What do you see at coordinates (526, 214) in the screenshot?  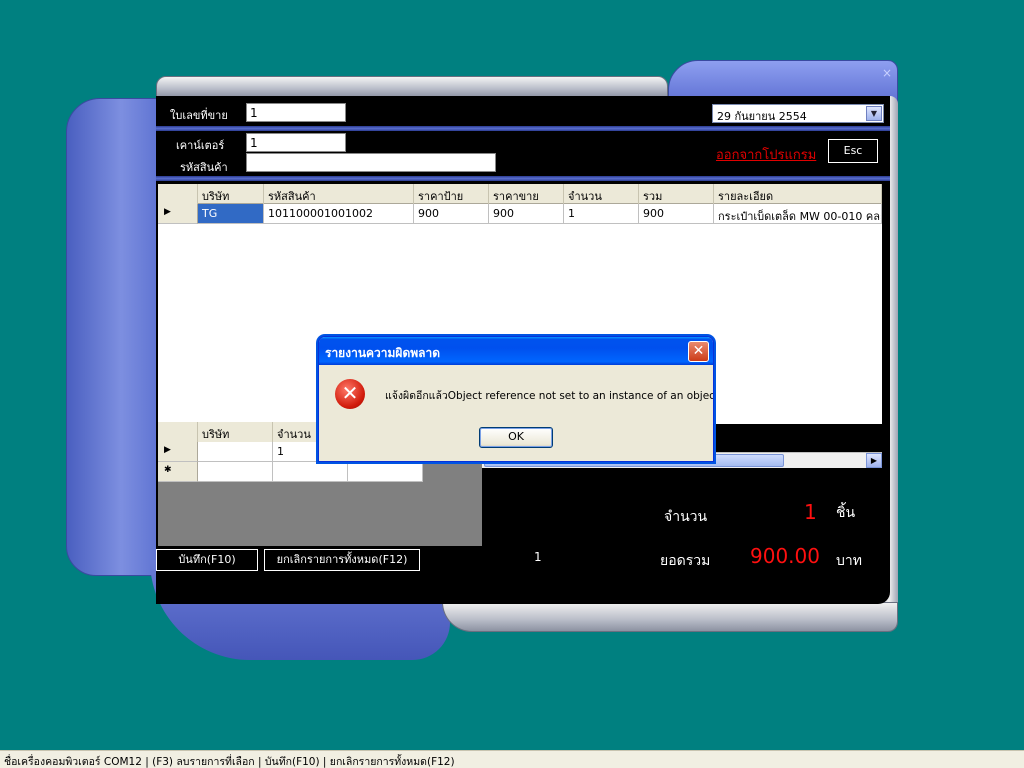 I see `cell-sale-price: 900` at bounding box center [526, 214].